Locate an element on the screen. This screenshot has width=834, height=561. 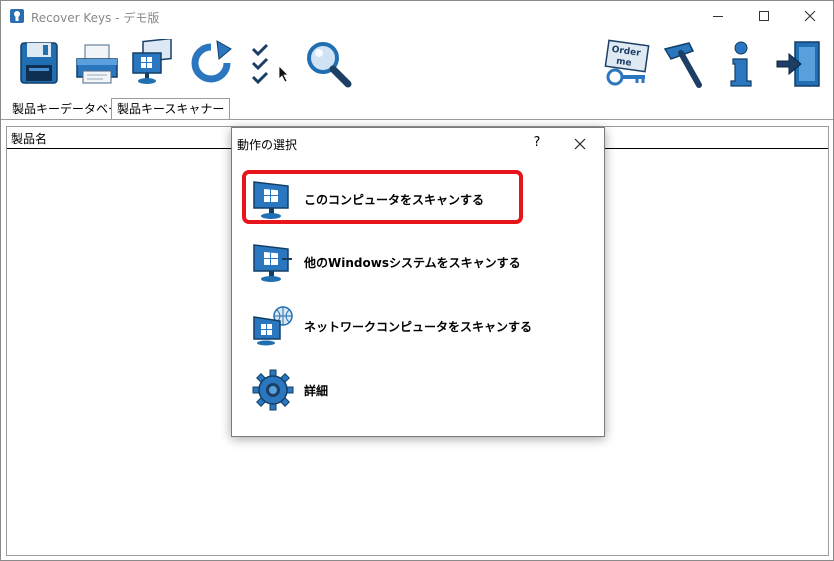
print-button is located at coordinates (98, 64).